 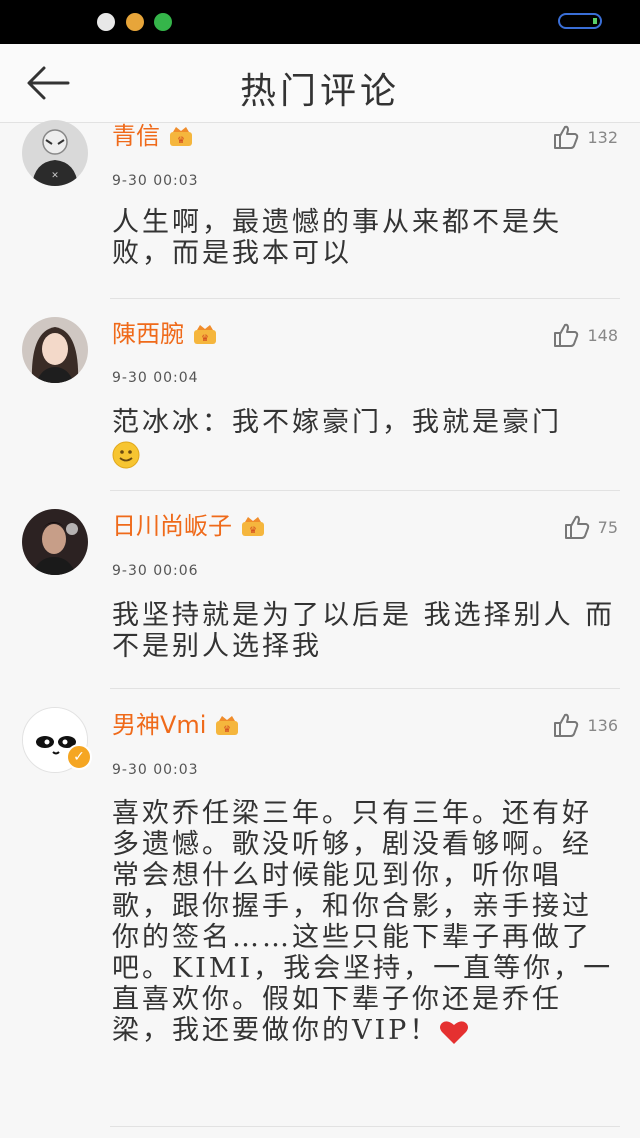 What do you see at coordinates (55, 153) in the screenshot?
I see `avatar: ✕` at bounding box center [55, 153].